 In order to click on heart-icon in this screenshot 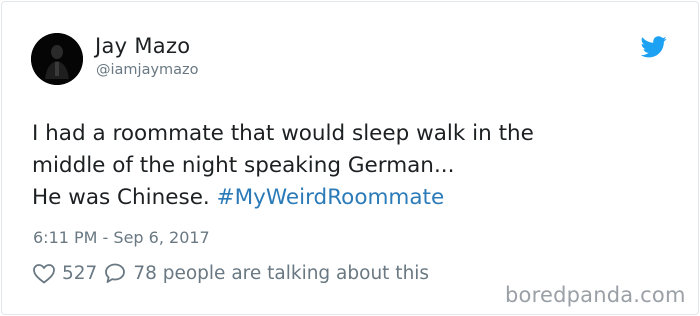, I will do `click(44, 273)`.